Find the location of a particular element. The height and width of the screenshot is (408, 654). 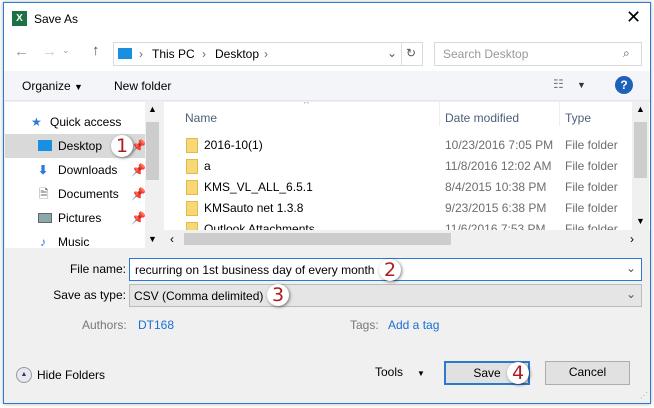

file-list-vertical-scrollbar: ▲ ▼ is located at coordinates (640, 166).